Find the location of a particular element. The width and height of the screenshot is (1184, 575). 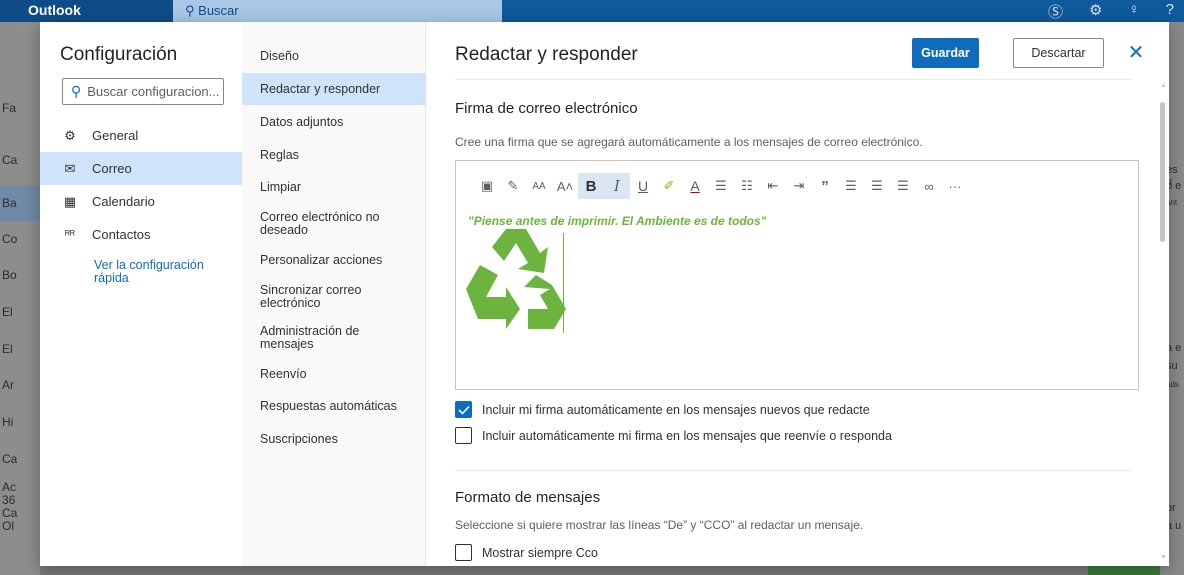

calendar-icon: ▦ is located at coordinates (70, 201).